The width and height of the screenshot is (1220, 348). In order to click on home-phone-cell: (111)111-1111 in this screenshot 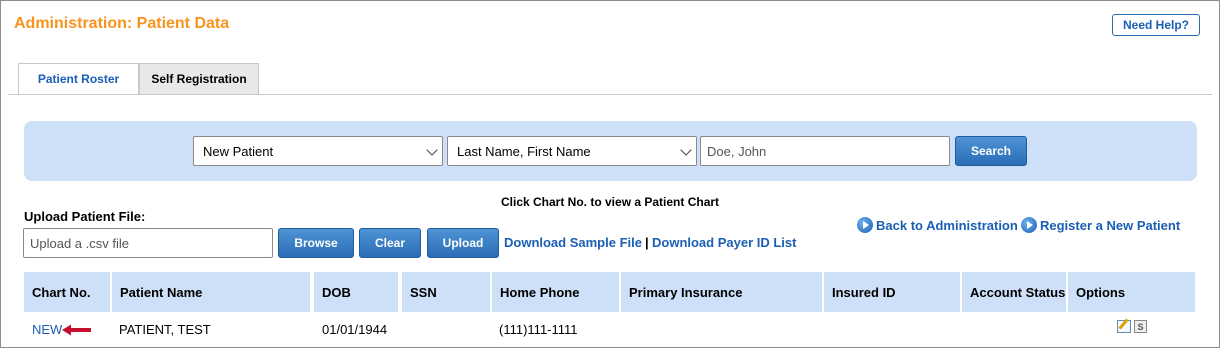, I will do `click(538, 329)`.